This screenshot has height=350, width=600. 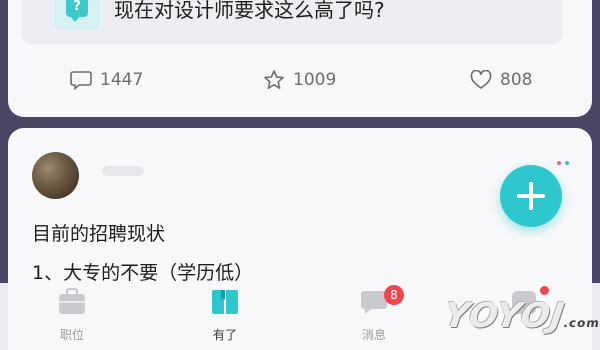 I want to click on comment-count-button: 1447, so click(x=106, y=80).